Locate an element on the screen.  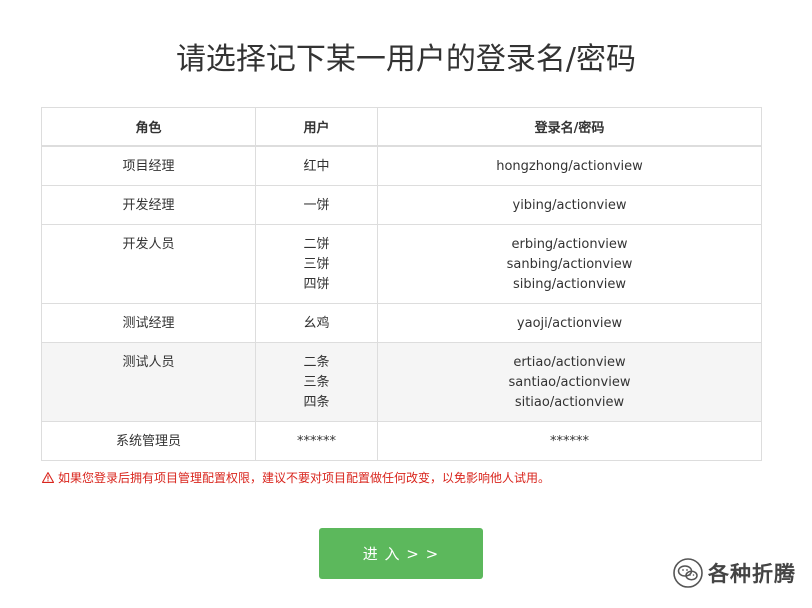
role-cell: 测试经理 is located at coordinates (148, 323).